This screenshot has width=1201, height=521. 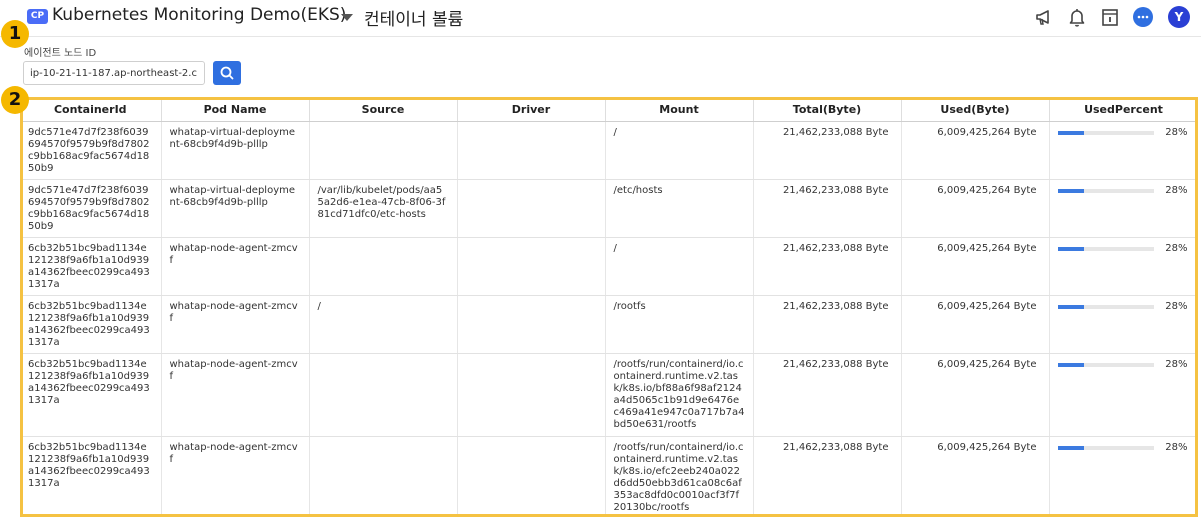 I want to click on column-header-used: Used(Byte), so click(x=975, y=109).